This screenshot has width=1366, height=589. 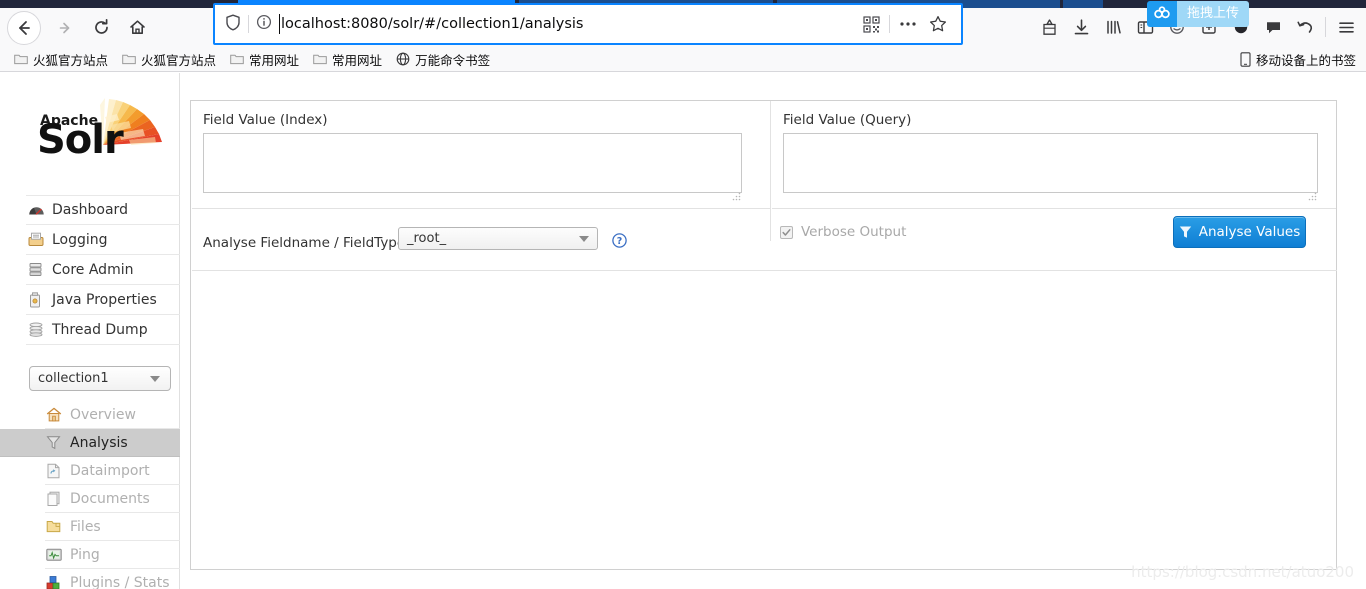 I want to click on app-menu-icon, so click(x=1346, y=27).